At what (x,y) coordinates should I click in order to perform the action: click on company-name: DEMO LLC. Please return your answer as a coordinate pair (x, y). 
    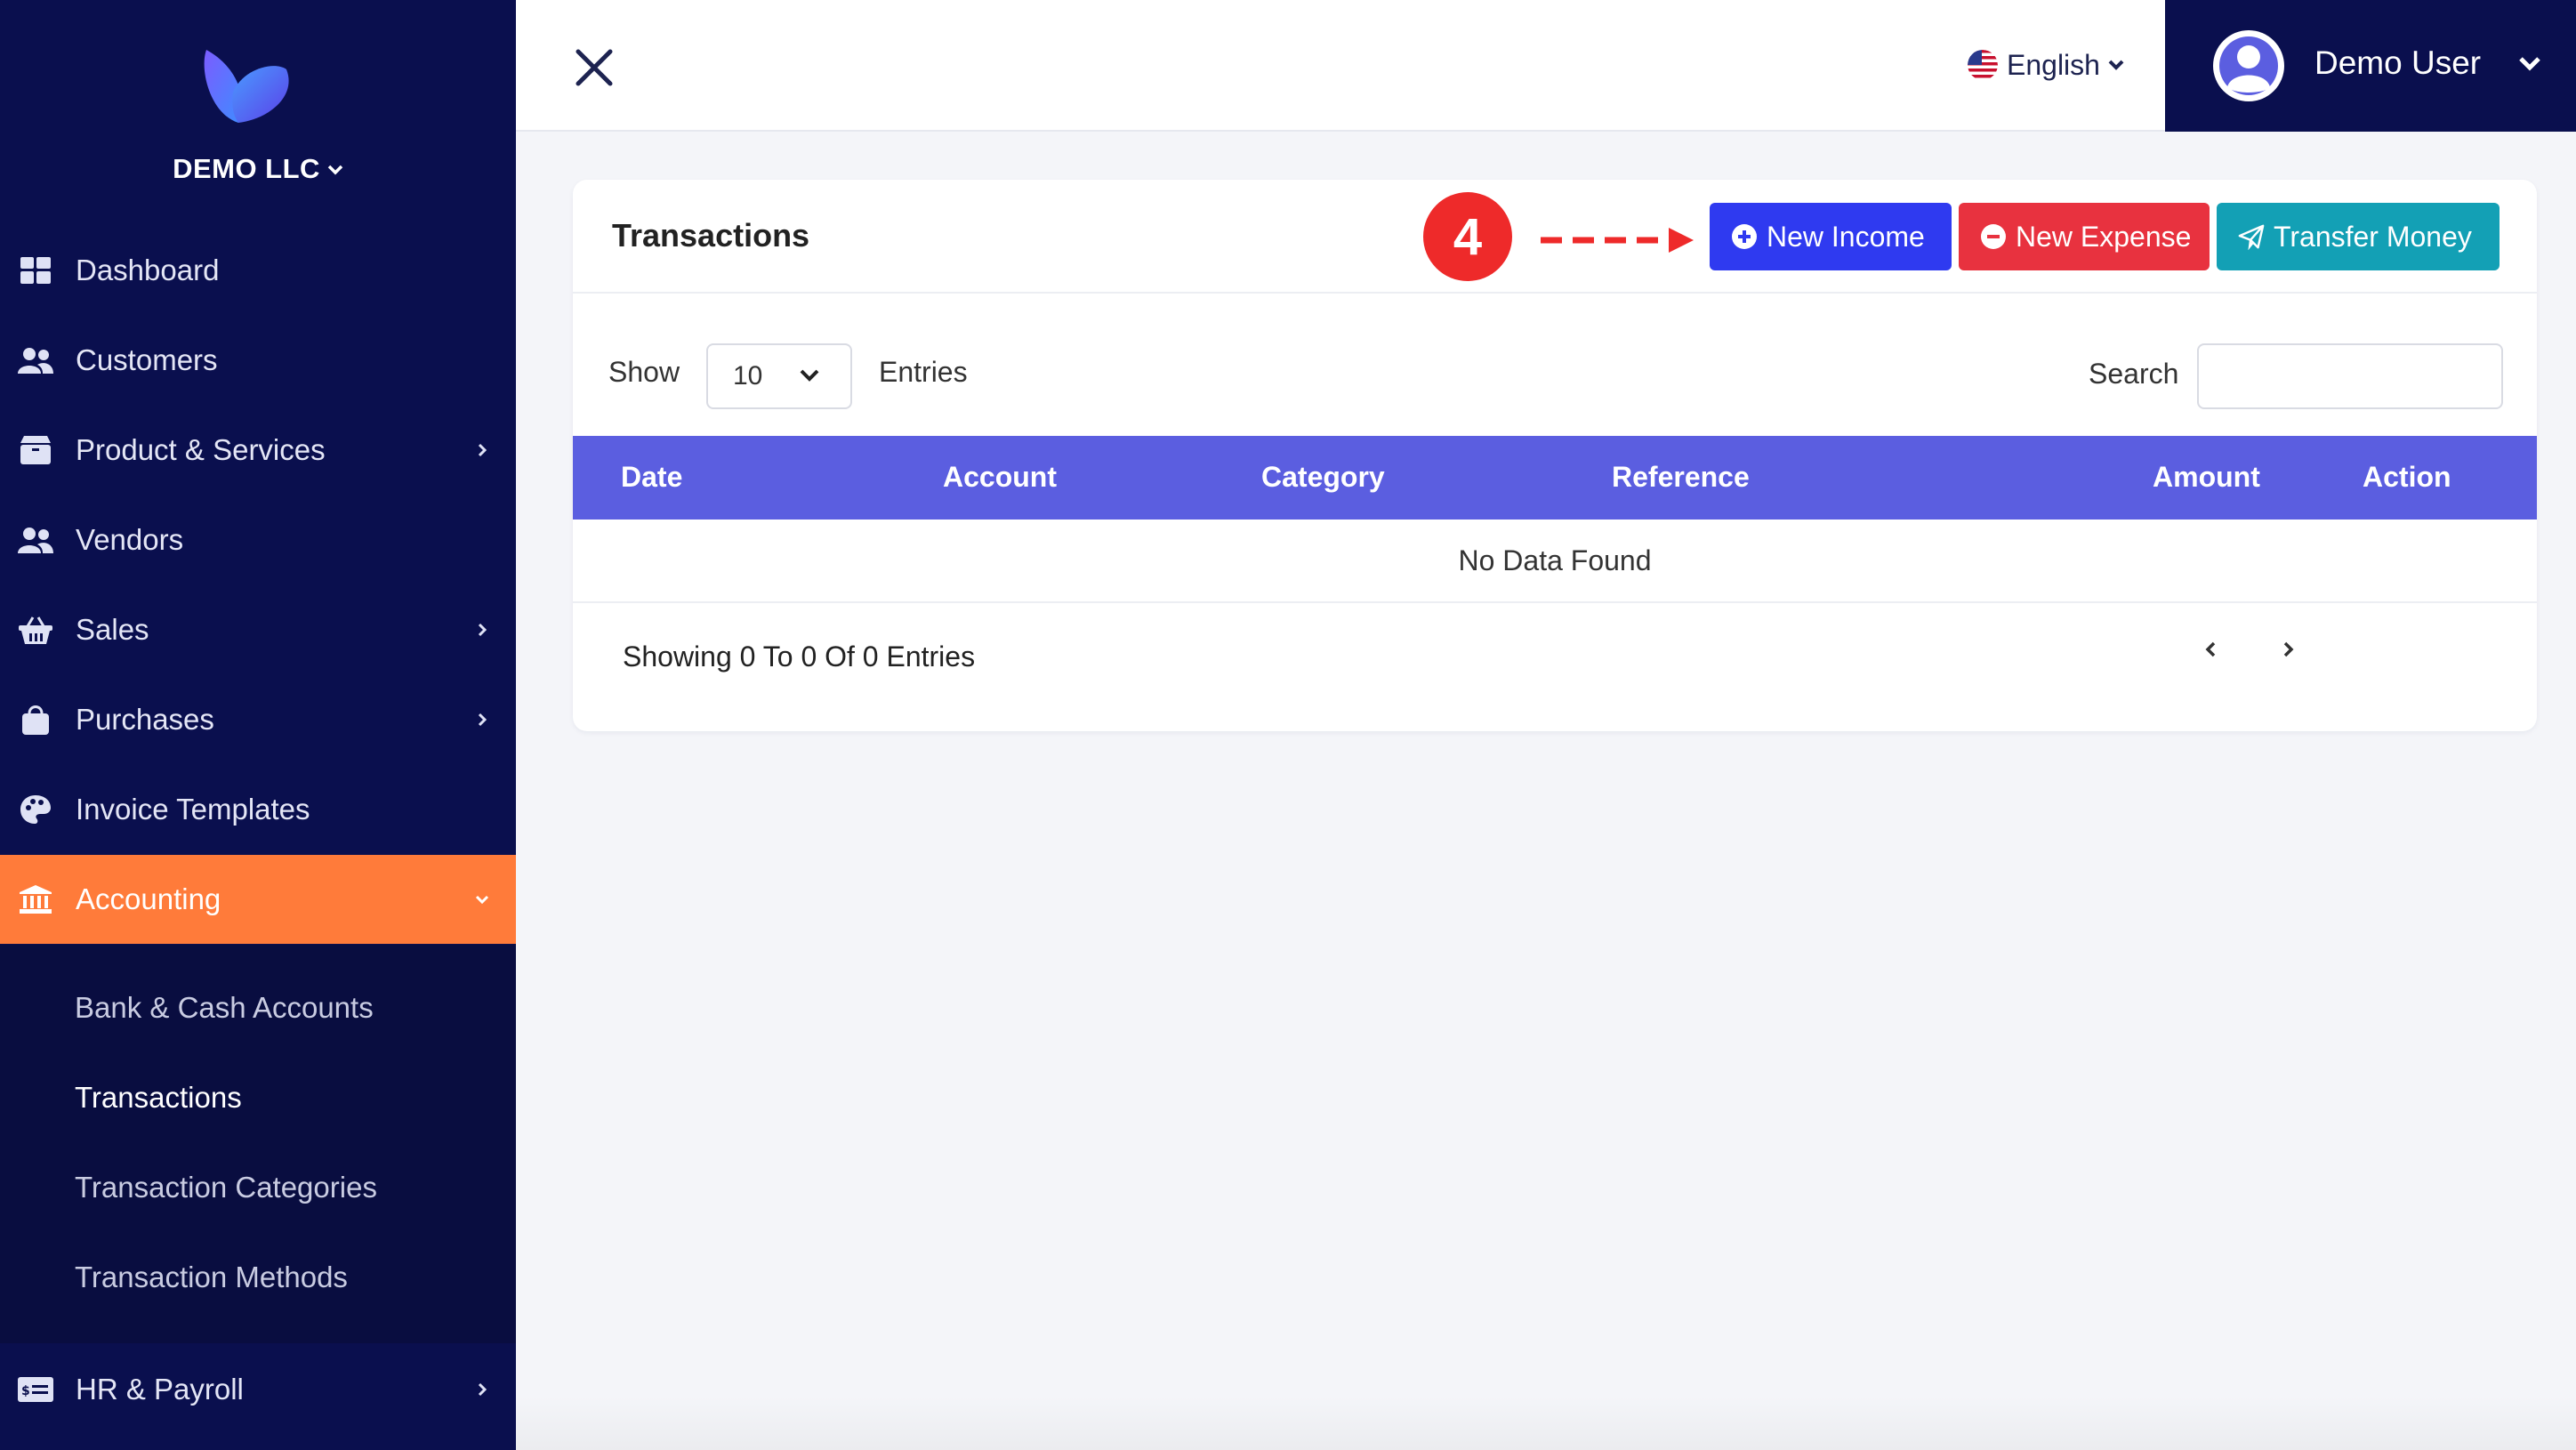
    Looking at the image, I should click on (246, 168).